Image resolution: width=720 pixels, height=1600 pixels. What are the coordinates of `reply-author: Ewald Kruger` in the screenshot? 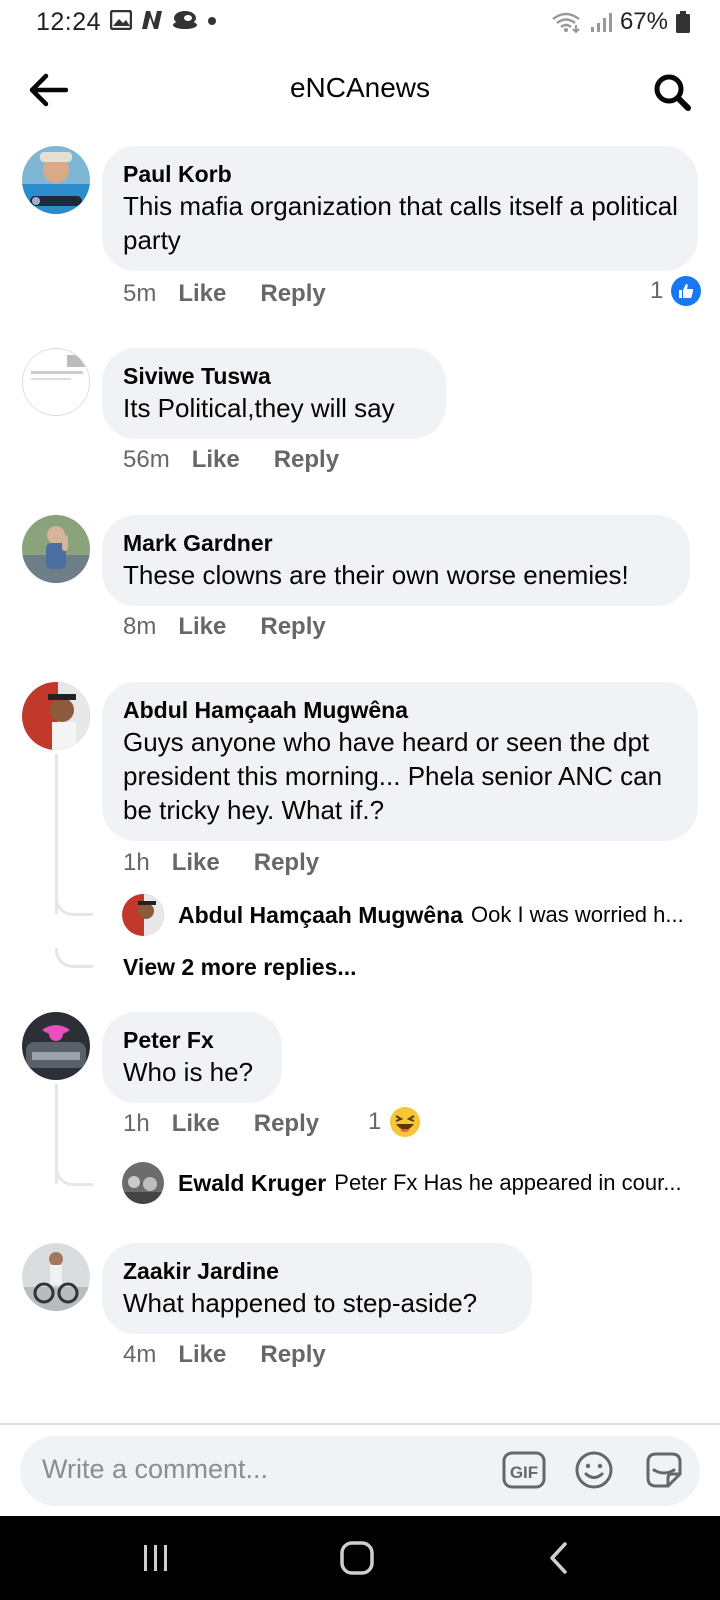 It's located at (252, 1183).